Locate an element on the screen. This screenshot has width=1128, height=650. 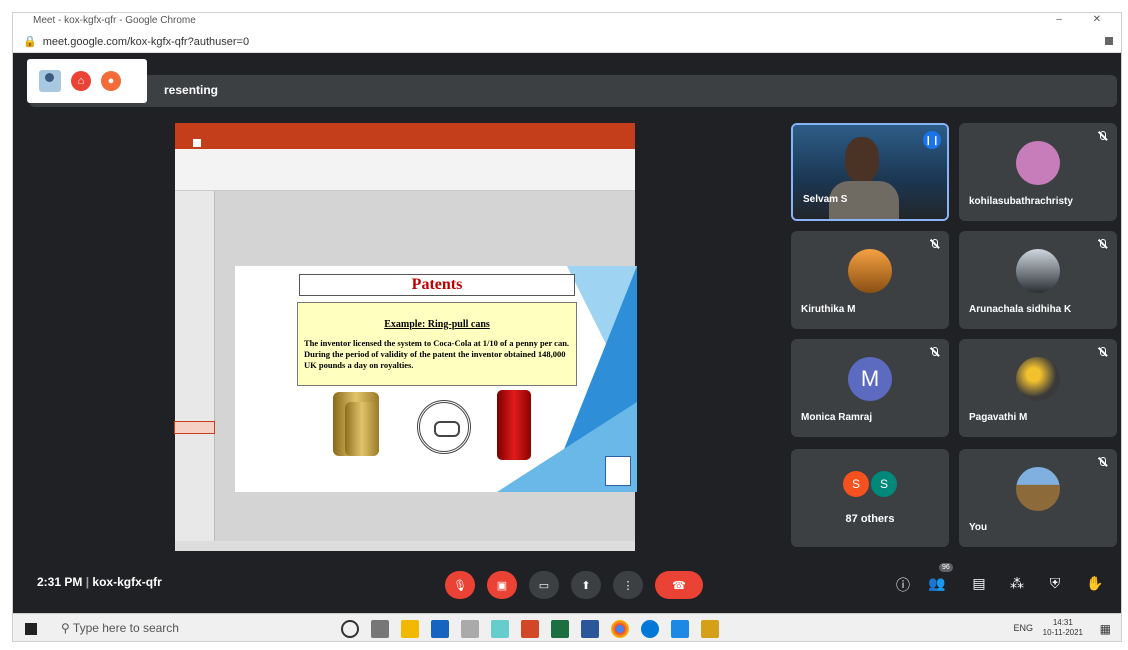
taskbar-search: ⚲ Type here to search is located at coordinates (120, 628).